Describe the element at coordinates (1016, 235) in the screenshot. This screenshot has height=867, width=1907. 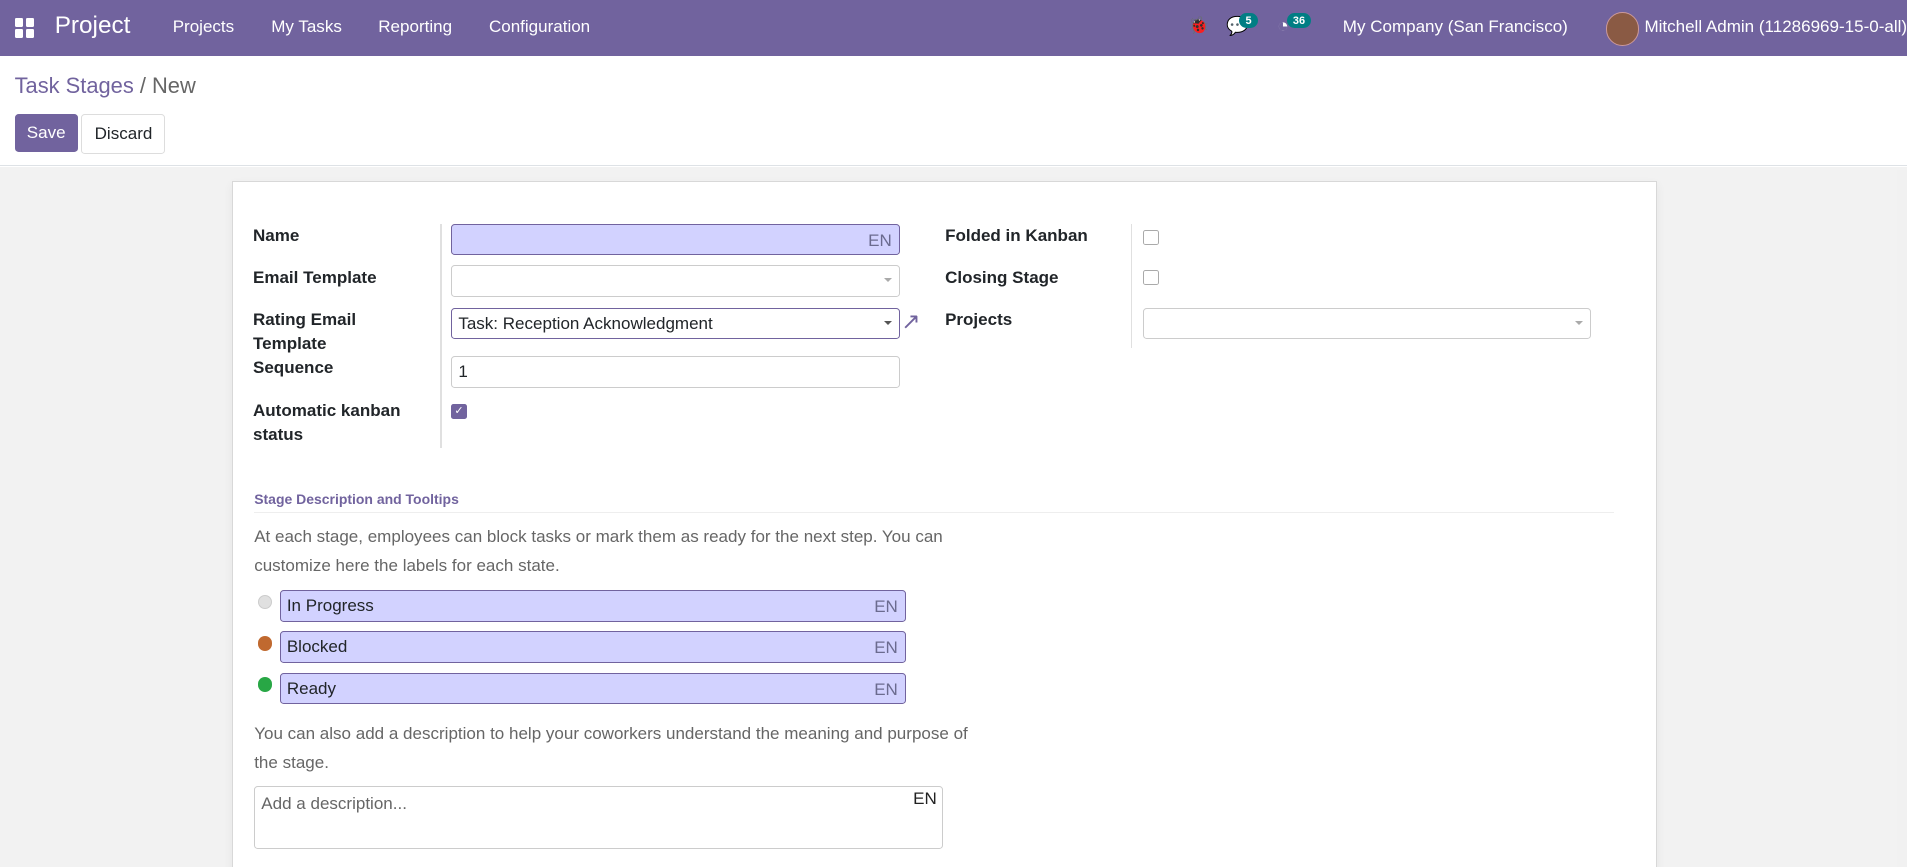
I see `folded-label: Folded in Kanban` at that location.